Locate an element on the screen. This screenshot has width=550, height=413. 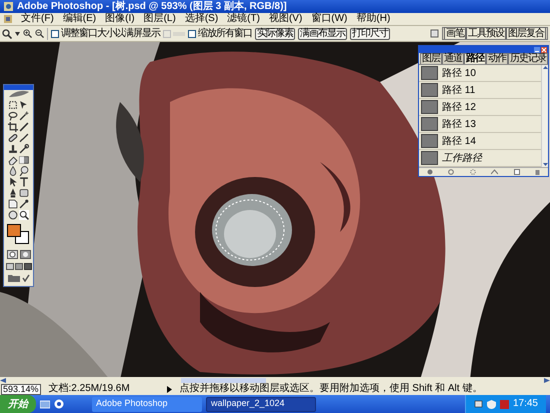
window-title: Adobe Photoshop - [树.psd @ 593% (图层 3 副本, RGB/8)] is located at coordinates (152, 7).